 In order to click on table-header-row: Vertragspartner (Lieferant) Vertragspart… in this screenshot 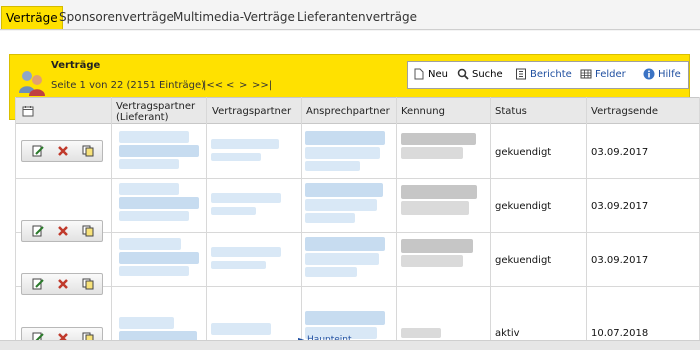, I will do `click(357, 110)`.